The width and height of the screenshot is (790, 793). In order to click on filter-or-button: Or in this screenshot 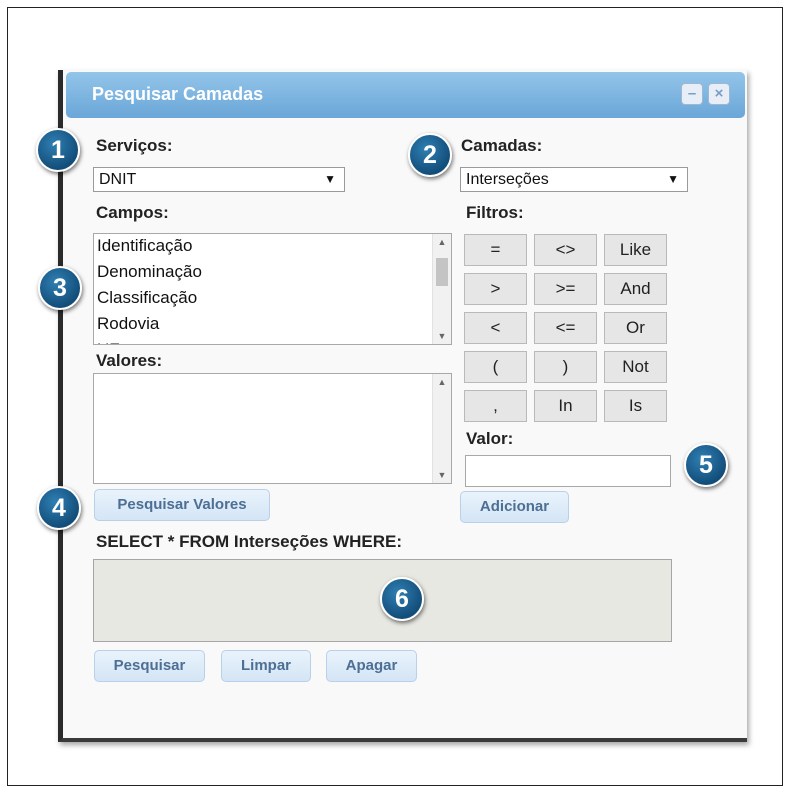, I will do `click(635, 328)`.